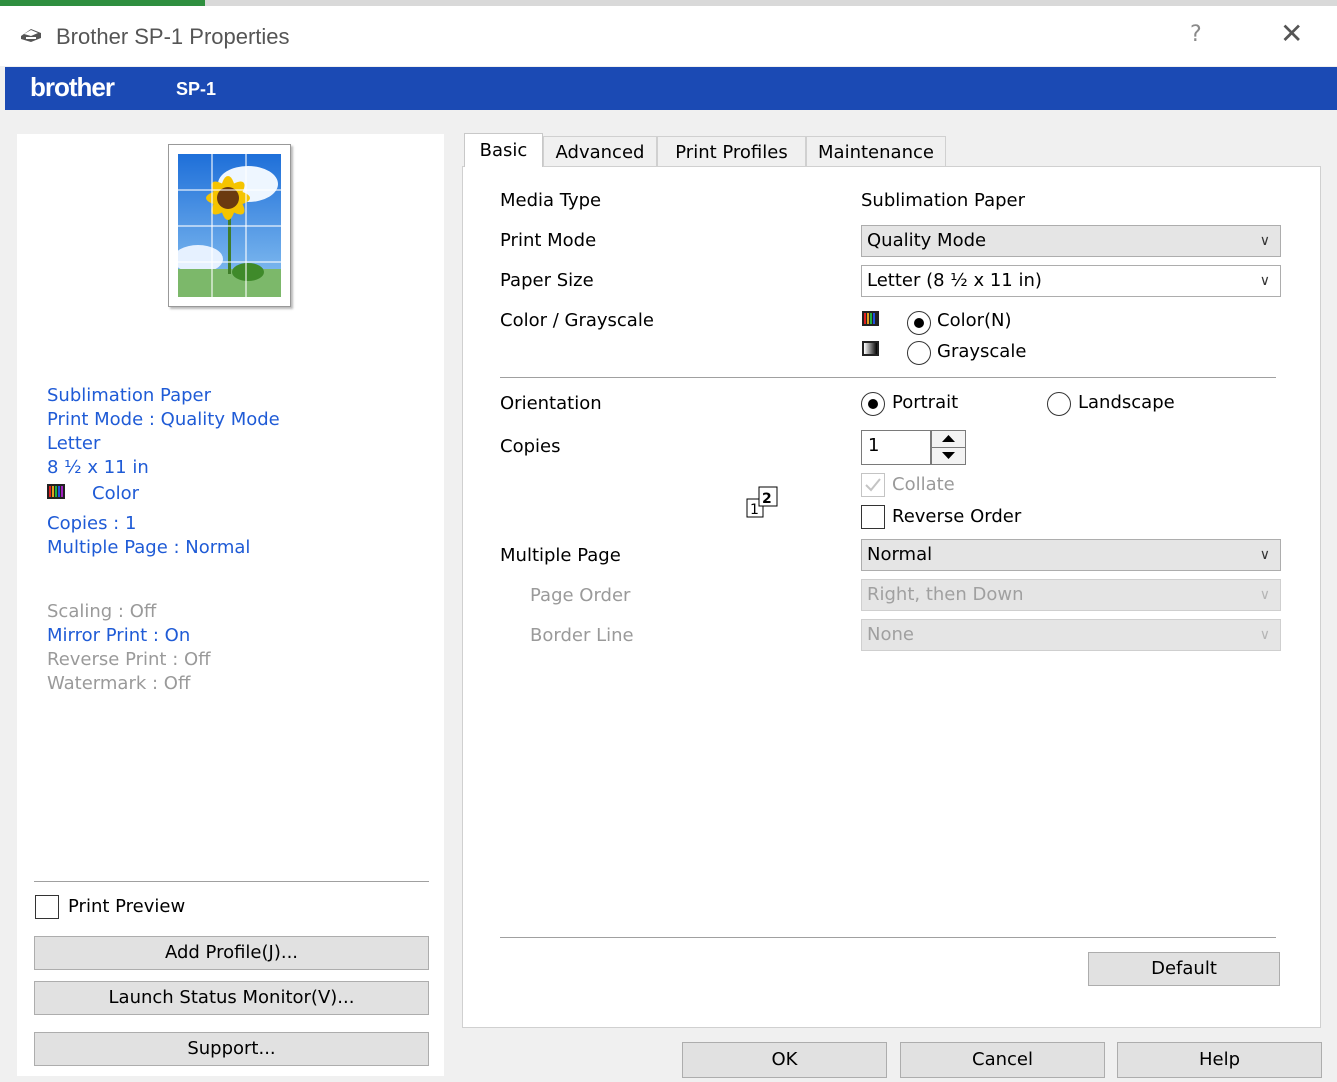 Image resolution: width=1337 pixels, height=1082 pixels. Describe the element at coordinates (890, 634) in the screenshot. I see `border-line-value: None` at that location.